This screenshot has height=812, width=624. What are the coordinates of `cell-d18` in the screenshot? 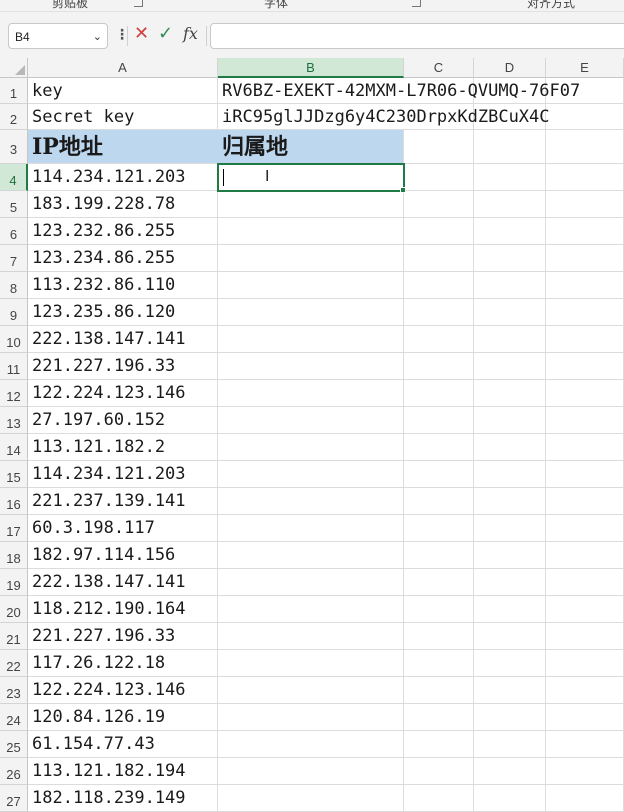 It's located at (510, 555).